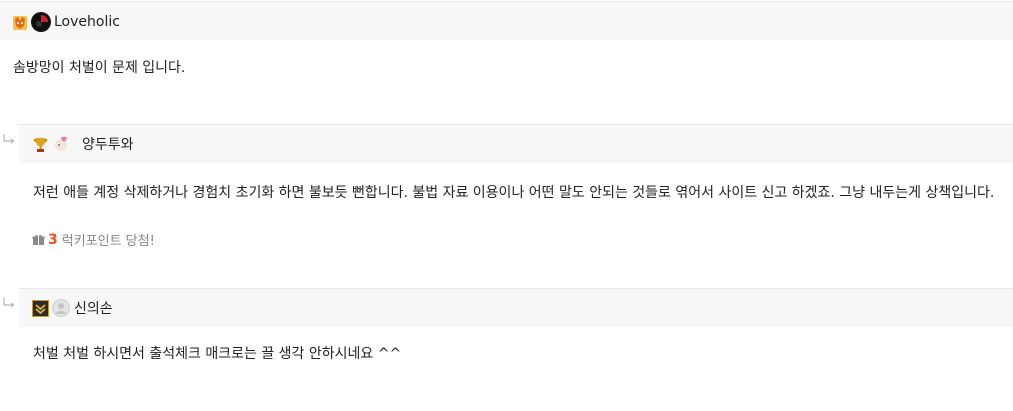 The width and height of the screenshot is (1013, 411). Describe the element at coordinates (87, 22) in the screenshot. I see `comment-author-name: Loveholic` at that location.